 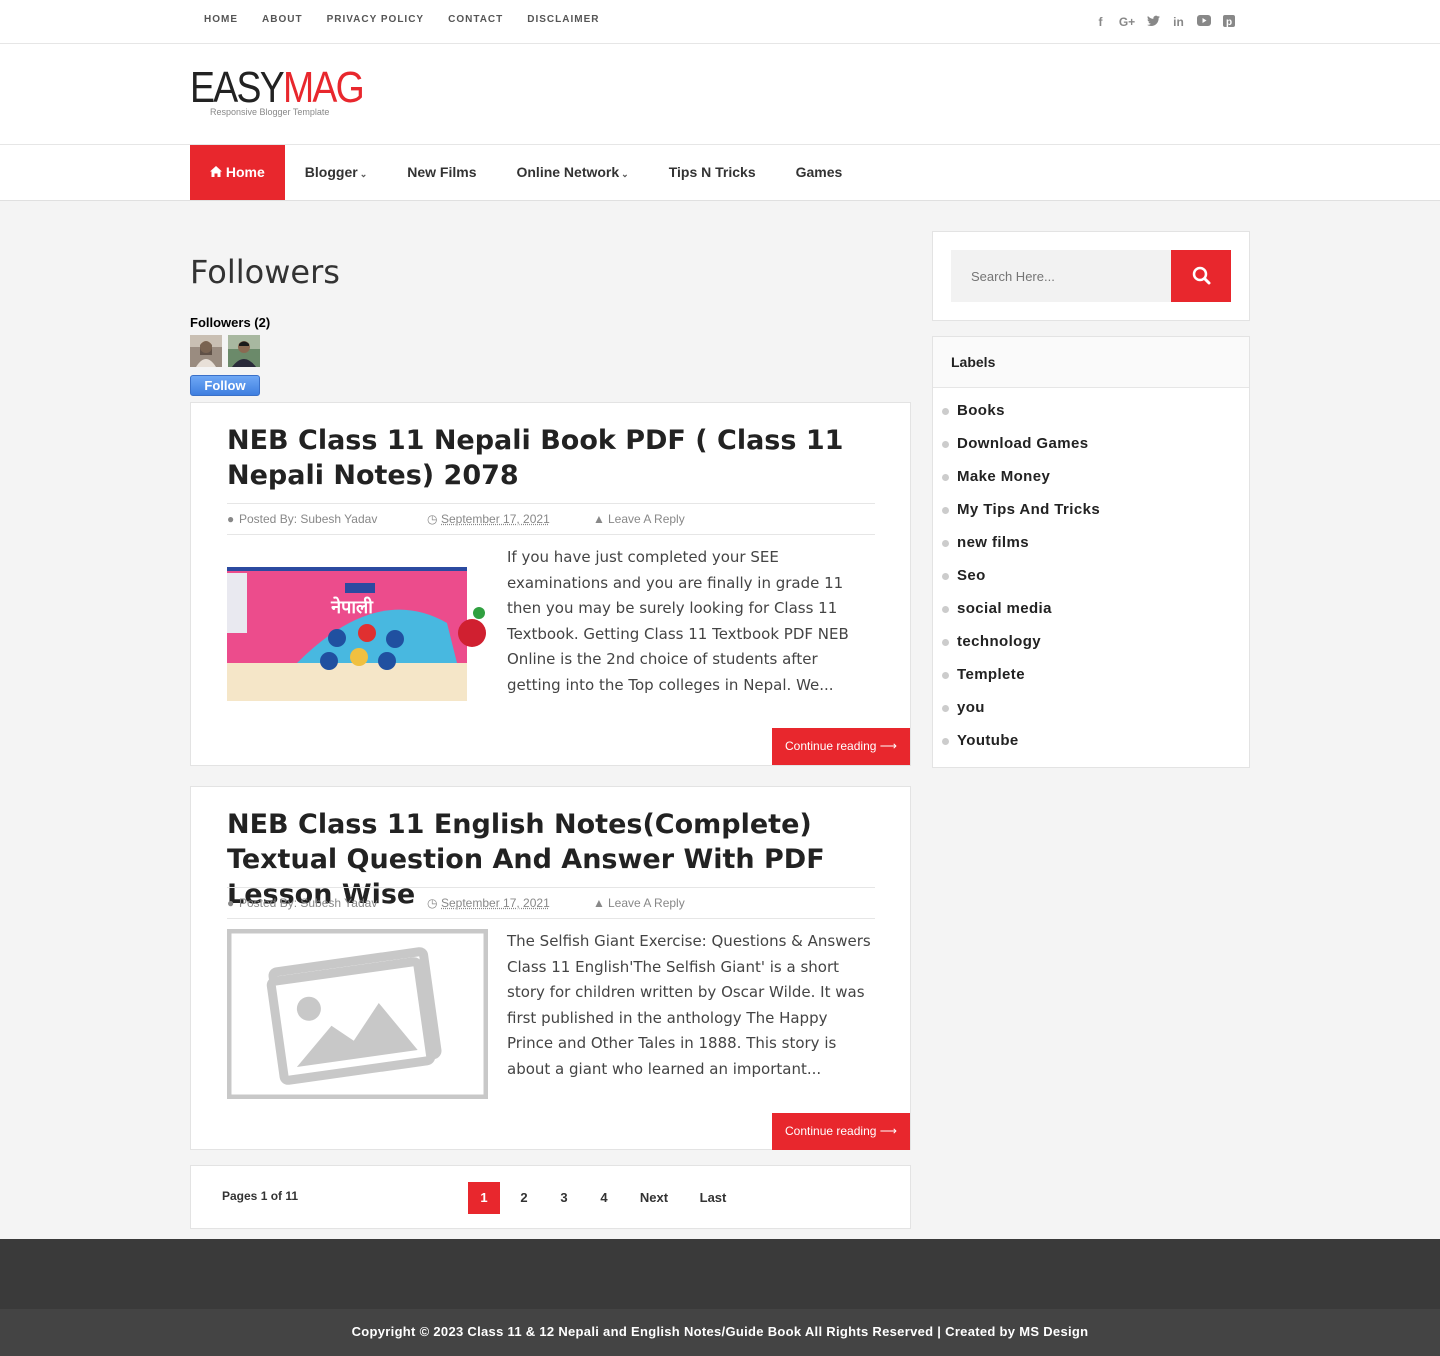 I want to click on nav-item-blogger: Blogger ⌄, so click(x=336, y=172).